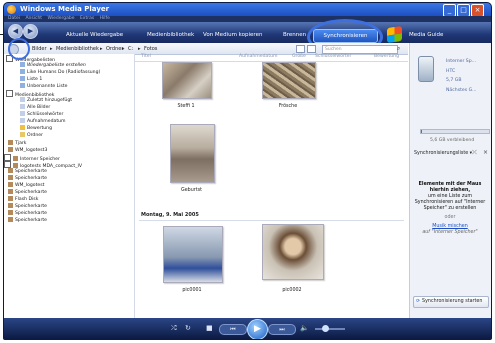 The image size is (495, 343). I want to click on recent-icon, so click(22, 99).